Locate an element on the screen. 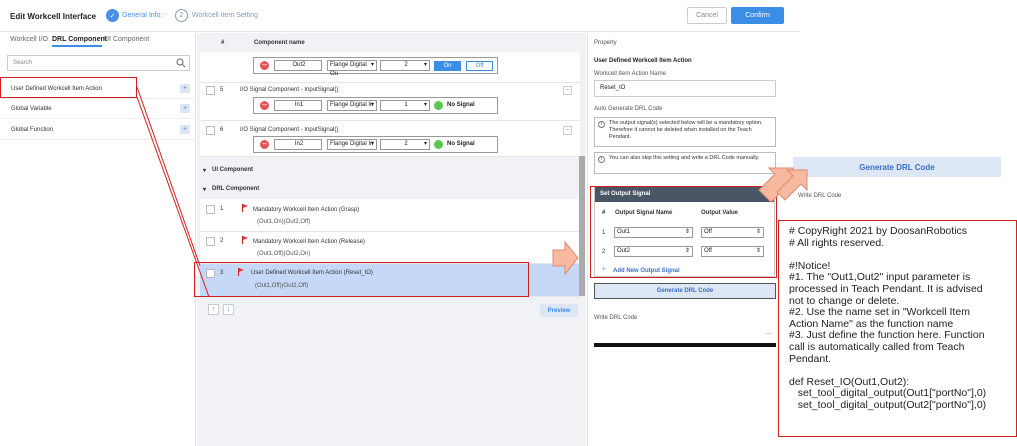 The height and width of the screenshot is (446, 1017). scrollbar is located at coordinates (582, 226).